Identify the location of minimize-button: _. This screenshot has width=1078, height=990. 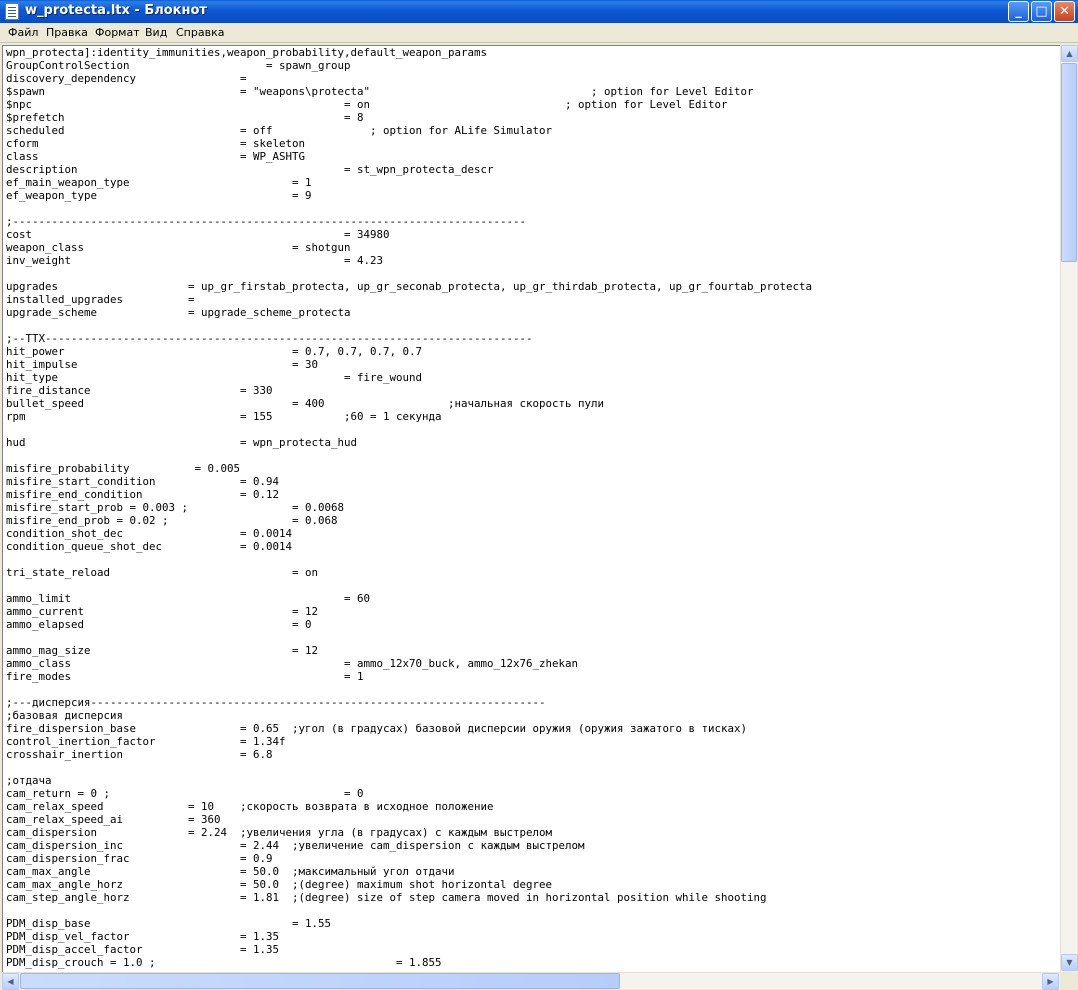
(1018, 11).